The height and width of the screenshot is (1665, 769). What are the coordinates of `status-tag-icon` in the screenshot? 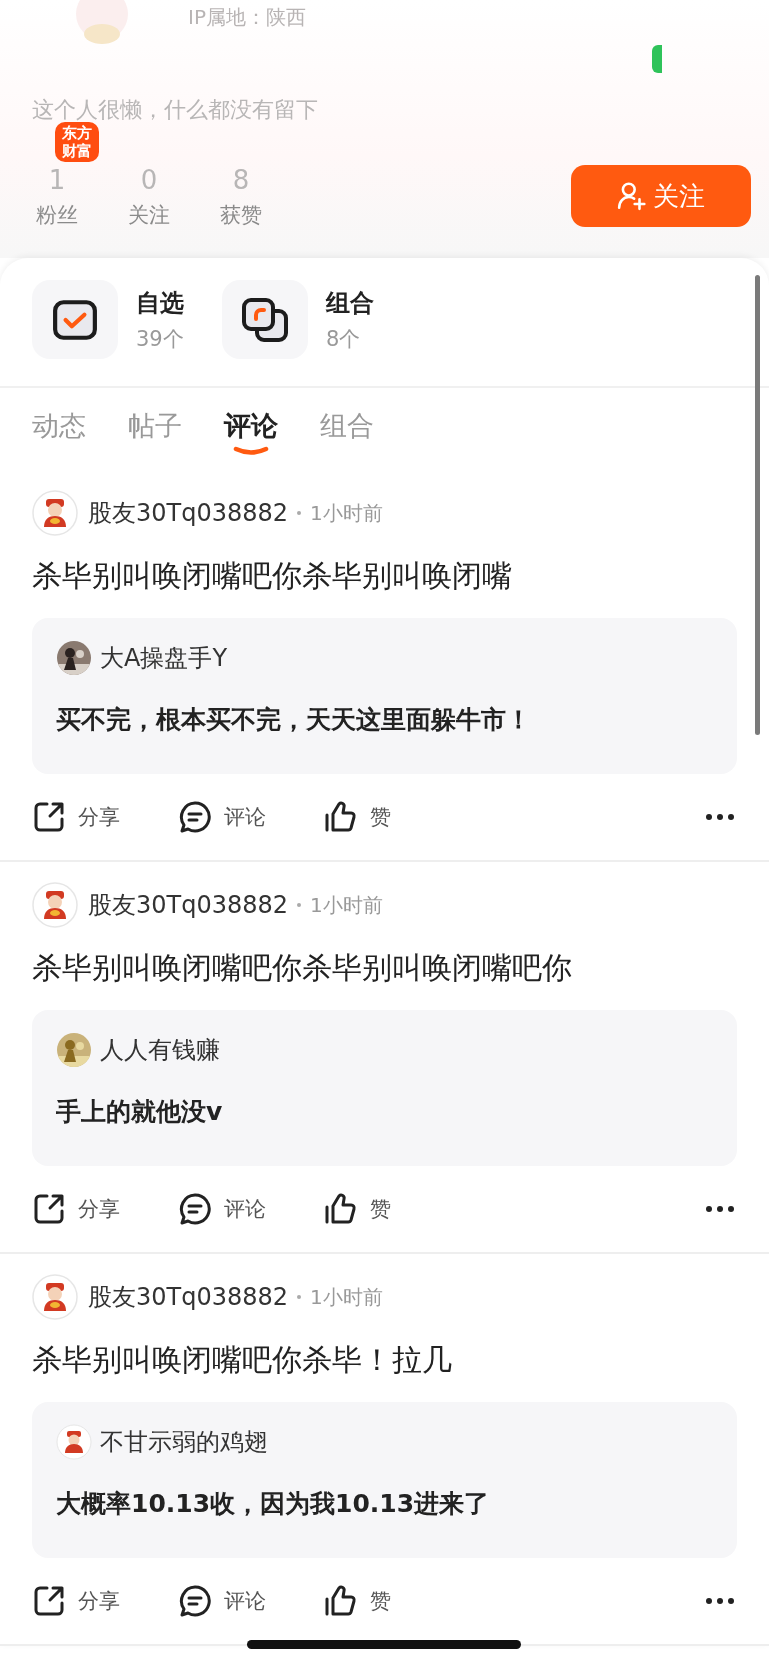 It's located at (657, 59).